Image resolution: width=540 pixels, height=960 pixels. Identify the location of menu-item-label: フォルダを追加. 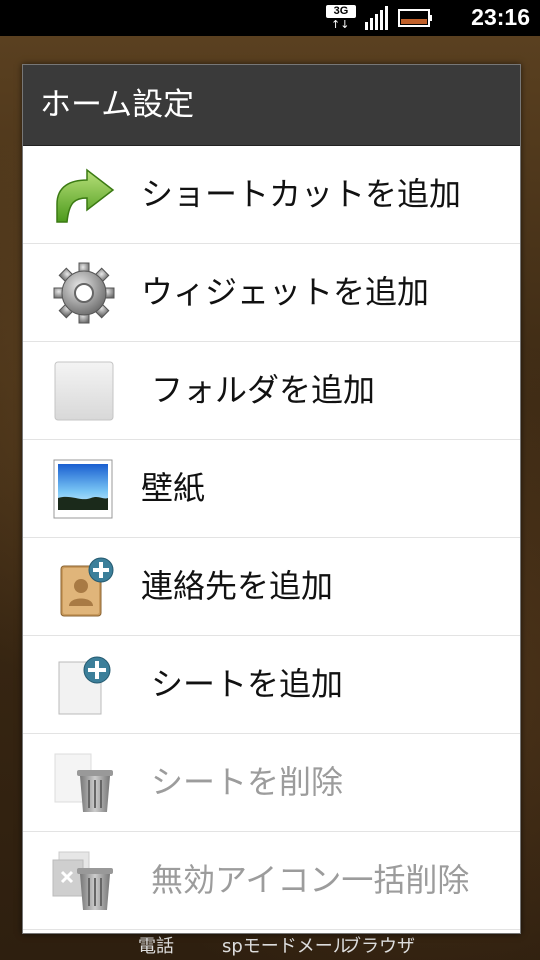
(263, 390).